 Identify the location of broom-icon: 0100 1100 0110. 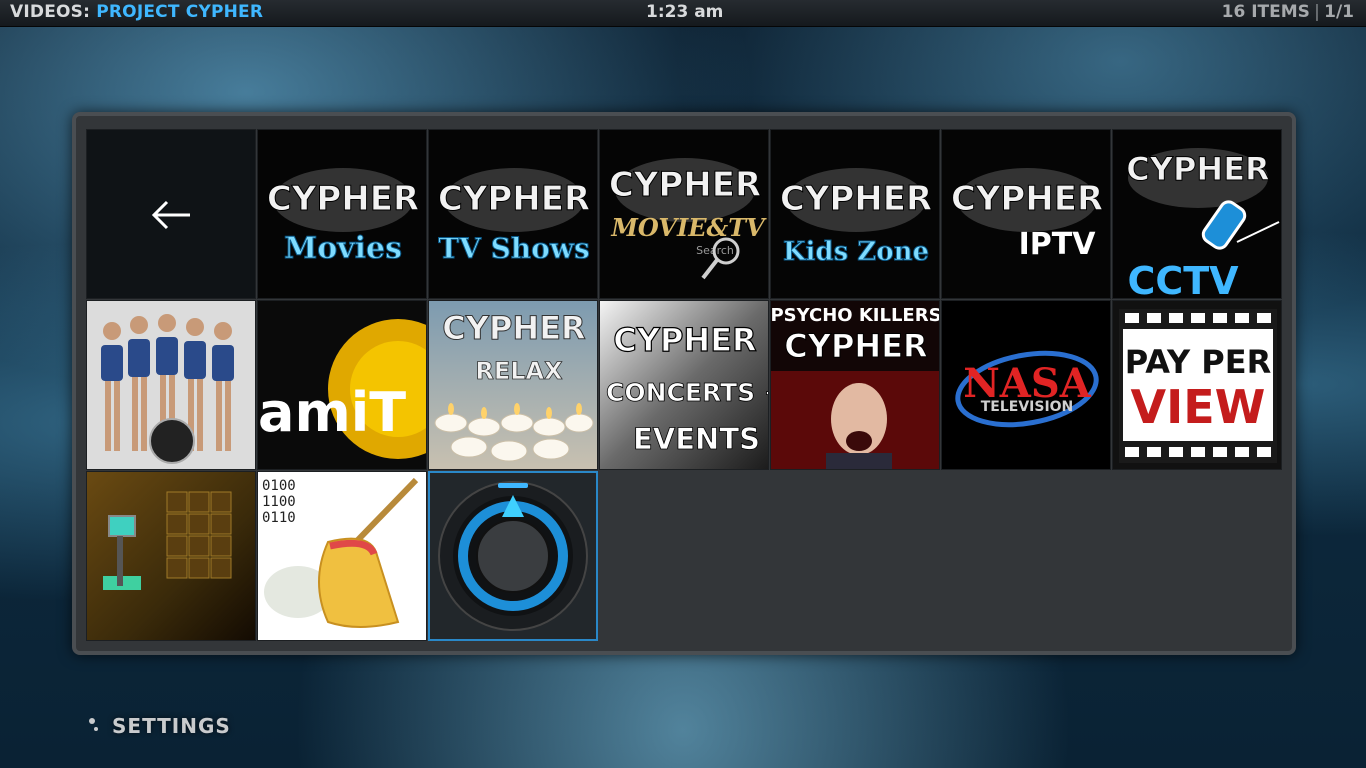
(342, 556).